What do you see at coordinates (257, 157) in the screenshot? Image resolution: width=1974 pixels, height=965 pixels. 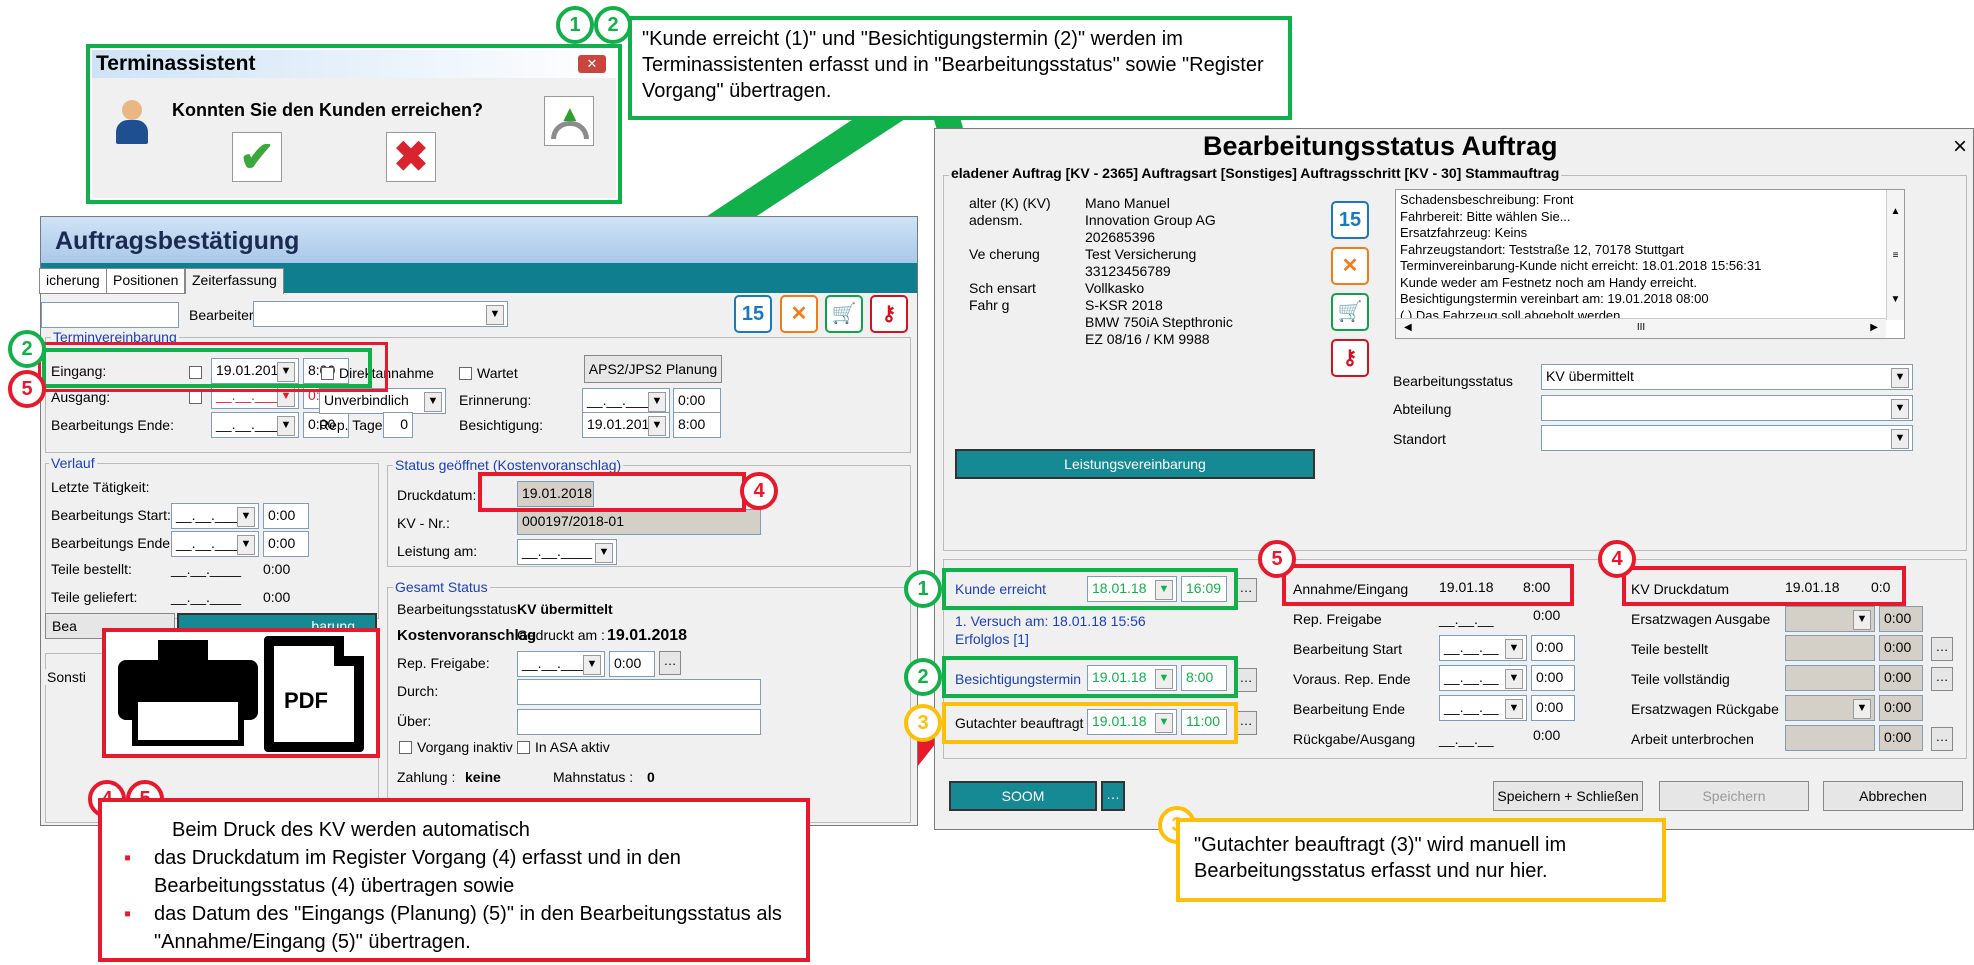 I see `yes-check-icon: ✔` at bounding box center [257, 157].